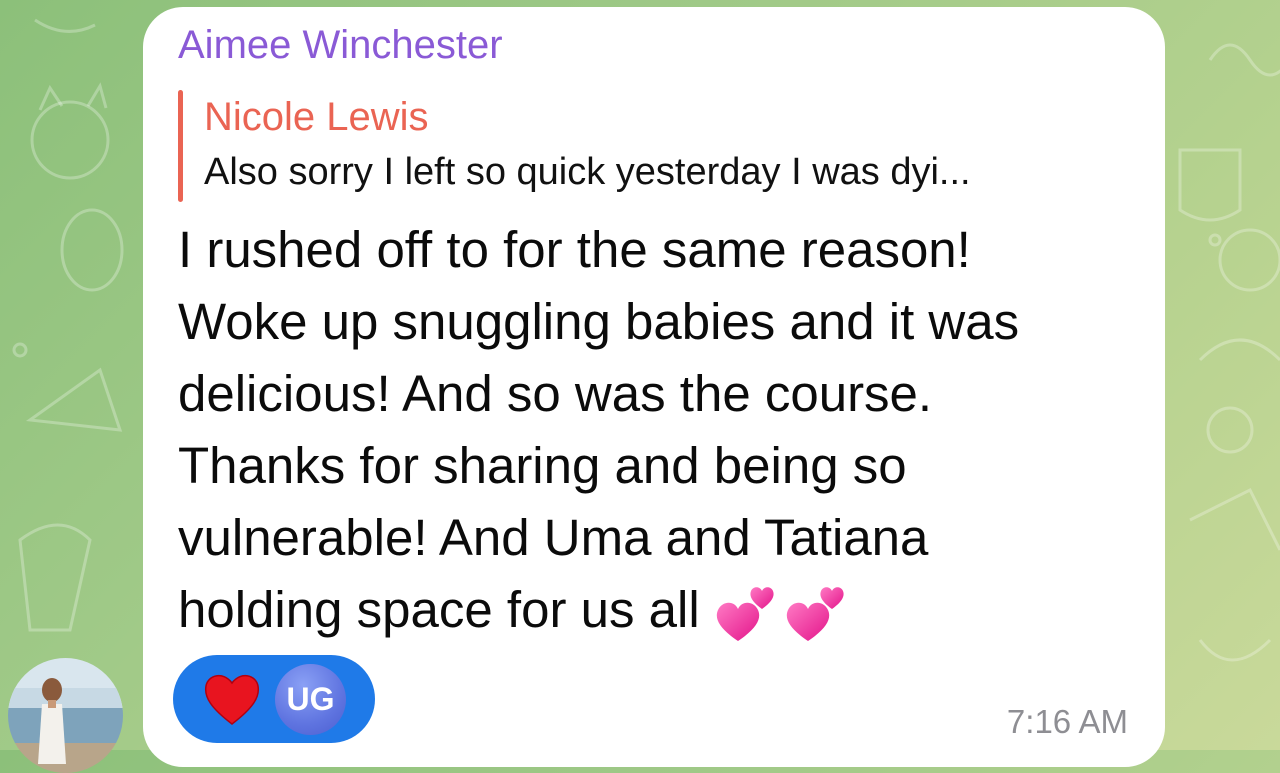  What do you see at coordinates (599, 321) in the screenshot?
I see `message-line: Woke up snuggling babies and it was` at bounding box center [599, 321].